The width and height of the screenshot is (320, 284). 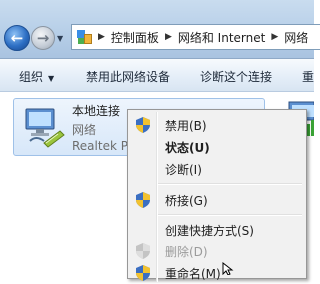 What do you see at coordinates (209, 231) in the screenshot?
I see `menu-item-label: 创建快捷方式(S)` at bounding box center [209, 231].